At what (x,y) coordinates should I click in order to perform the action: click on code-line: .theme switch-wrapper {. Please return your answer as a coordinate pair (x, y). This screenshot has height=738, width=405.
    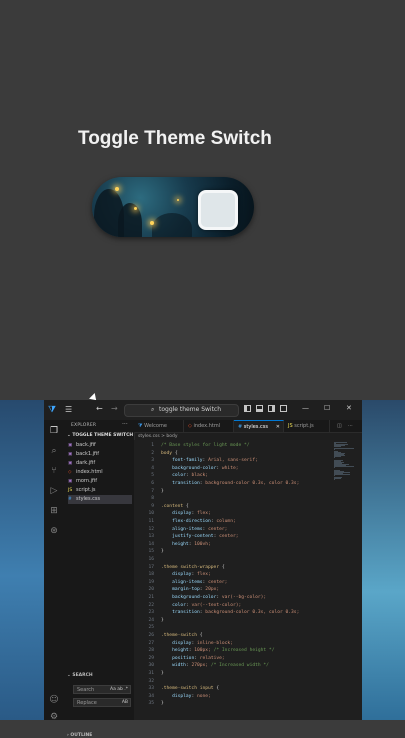
    Looking at the image, I should click on (193, 567).